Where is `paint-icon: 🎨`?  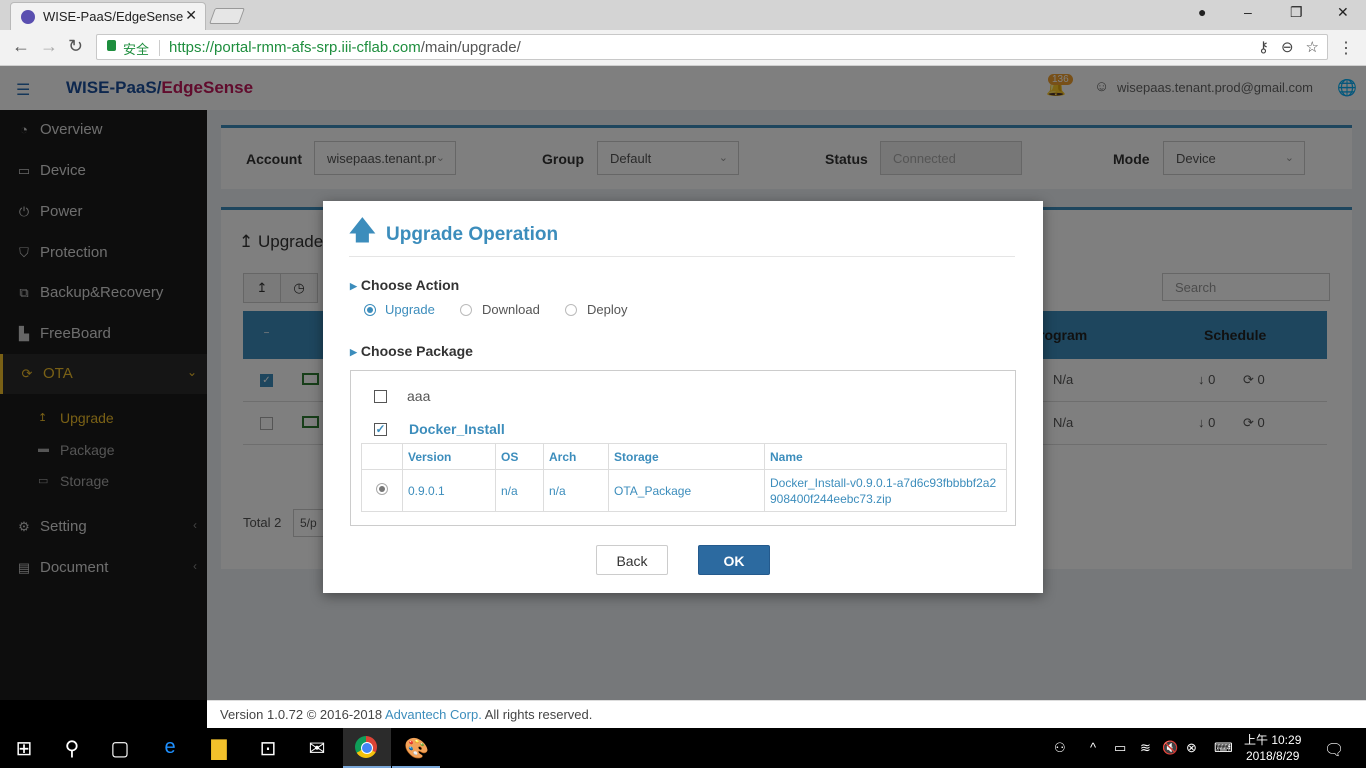
paint-icon: 🎨 is located at coordinates (416, 749).